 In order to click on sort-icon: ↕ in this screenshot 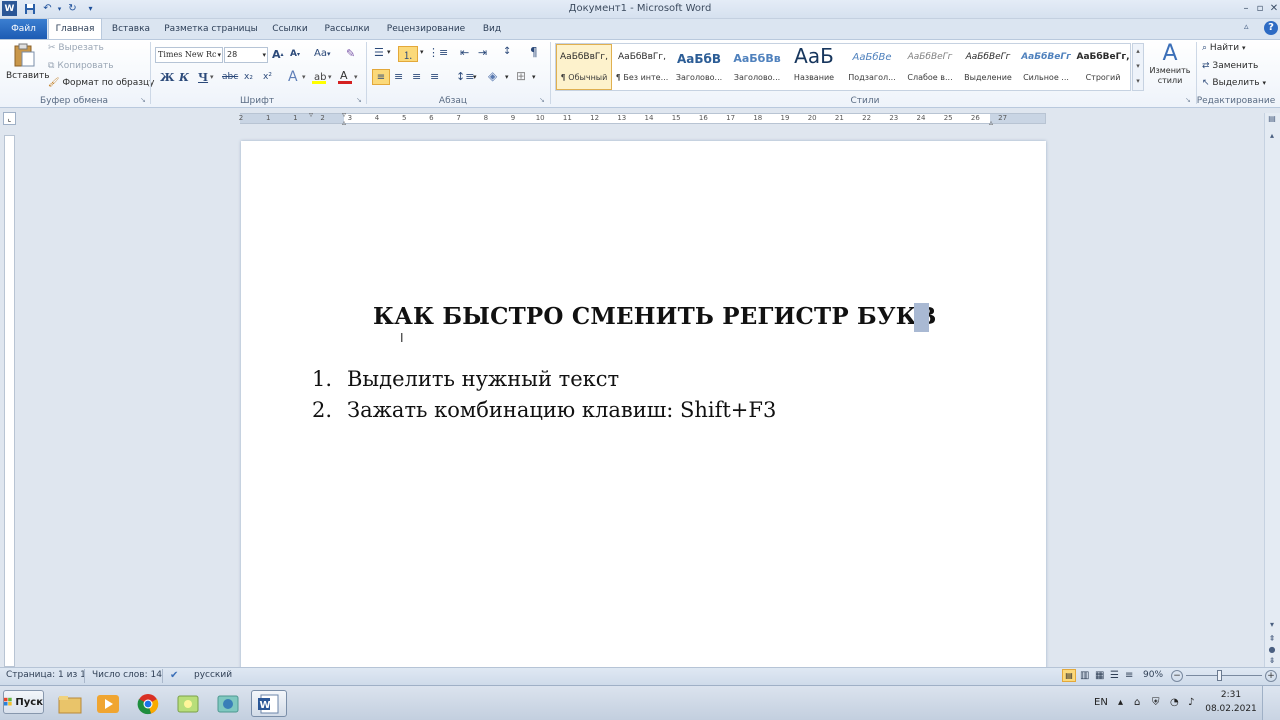, I will do `click(507, 51)`.